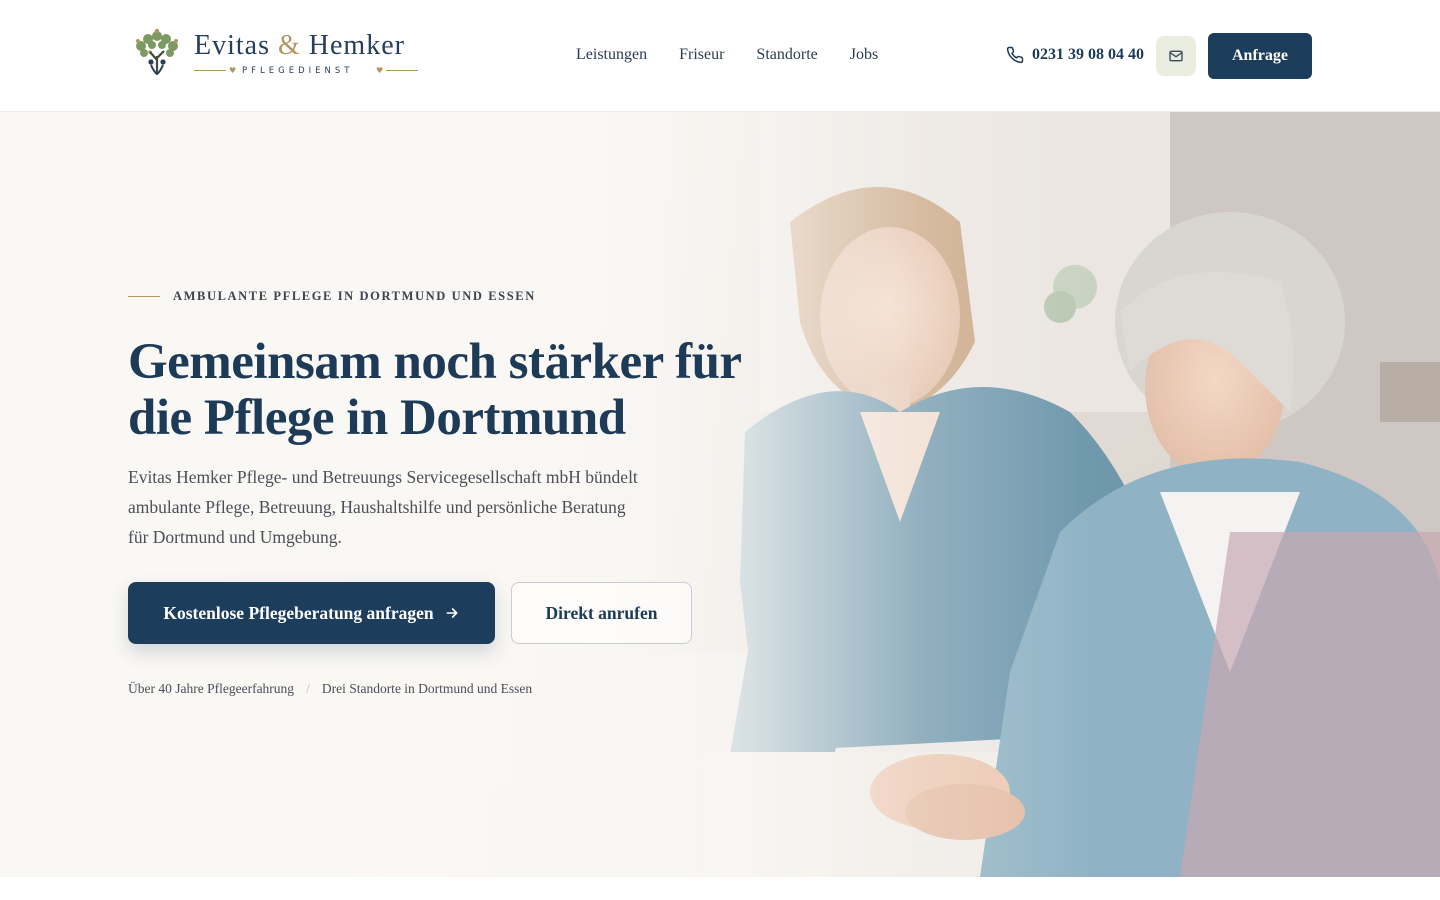 Image resolution: width=1440 pixels, height=900 pixels. What do you see at coordinates (452, 613) in the screenshot?
I see `arrow-right-icon` at bounding box center [452, 613].